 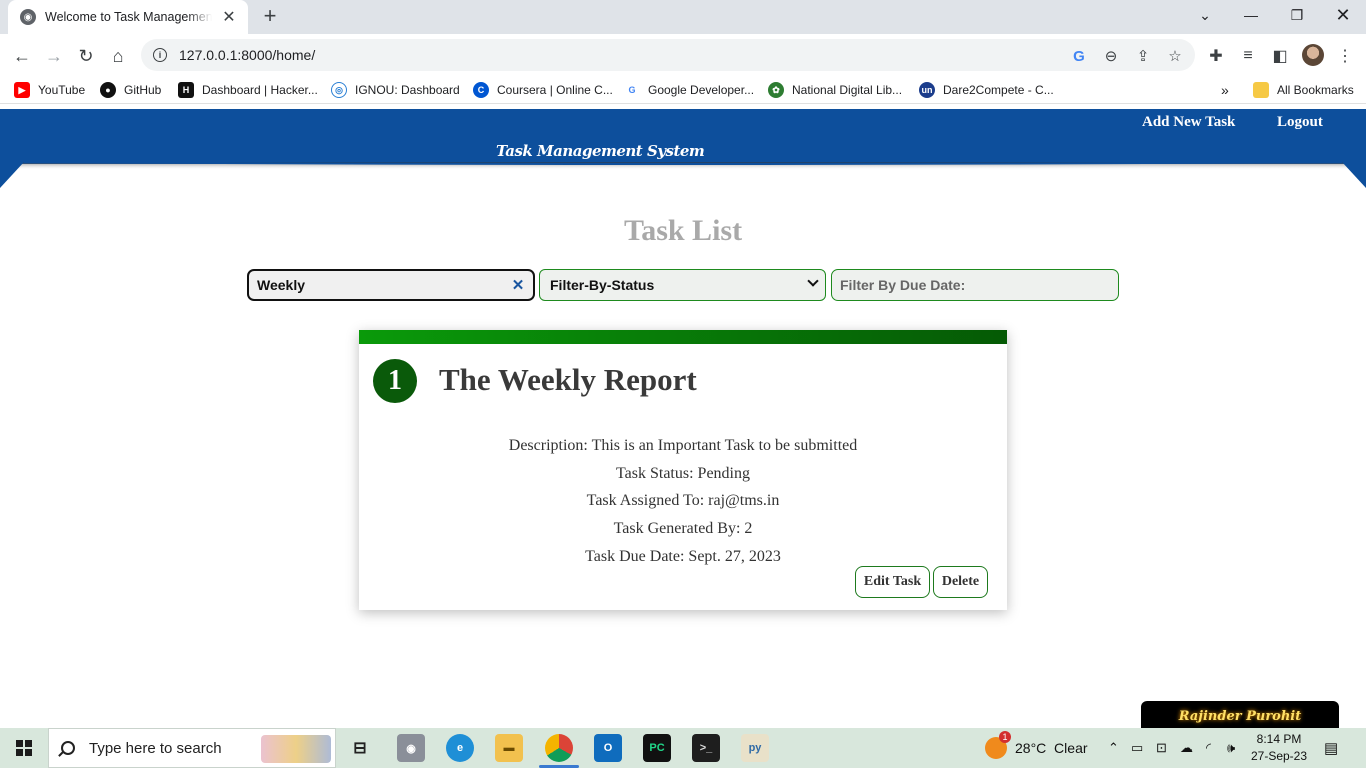 I want to click on google-icon: G, so click(x=632, y=90).